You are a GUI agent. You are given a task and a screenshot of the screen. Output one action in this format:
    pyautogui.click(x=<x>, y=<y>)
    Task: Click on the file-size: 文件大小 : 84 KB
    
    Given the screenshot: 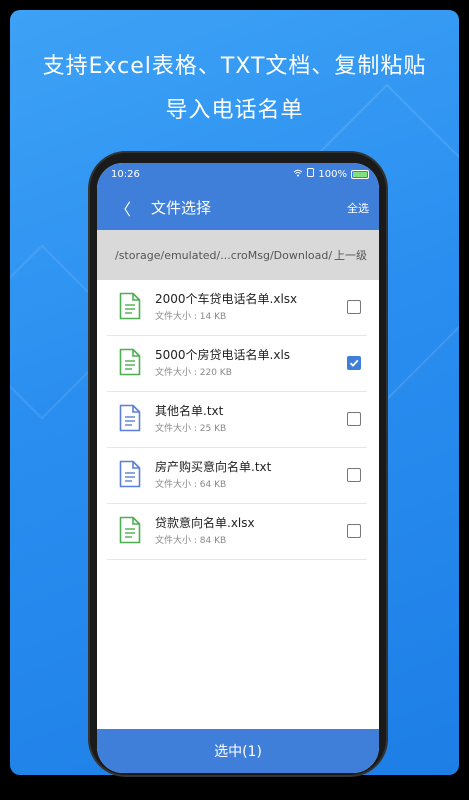 What is the action you would take?
    pyautogui.click(x=191, y=541)
    